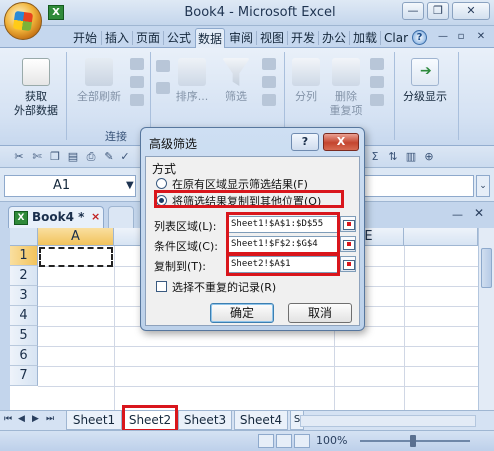 This screenshot has width=494, height=451. What do you see at coordinates (471, 11) in the screenshot?
I see `close-window-button: ✕` at bounding box center [471, 11].